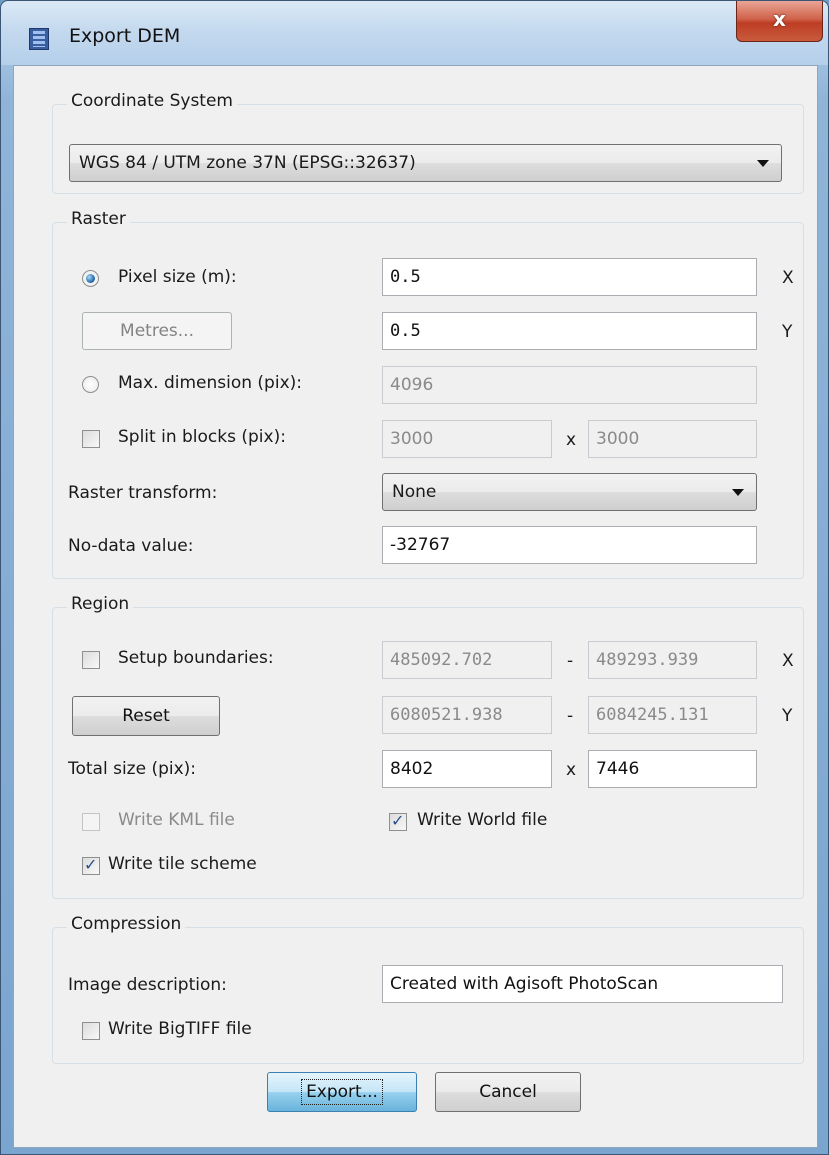  Describe the element at coordinates (196, 658) in the screenshot. I see `setup-boundaries-label: Setup boundaries:` at that location.